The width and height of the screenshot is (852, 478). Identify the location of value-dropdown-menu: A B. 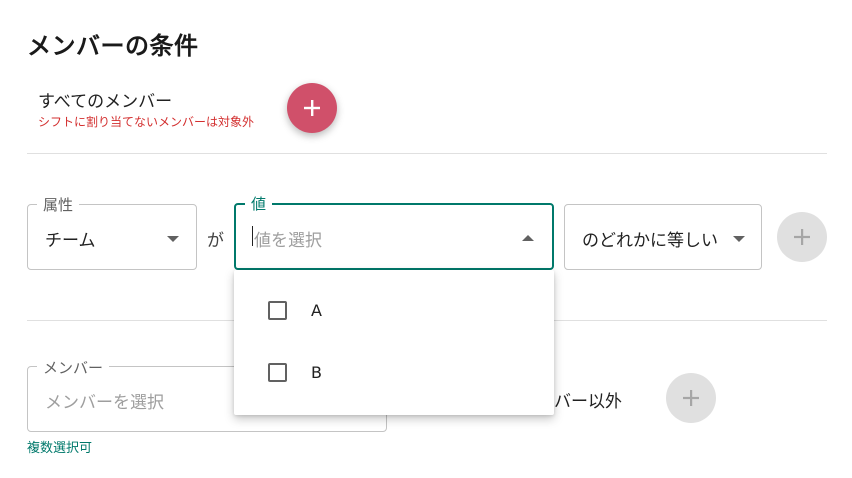
(394, 342).